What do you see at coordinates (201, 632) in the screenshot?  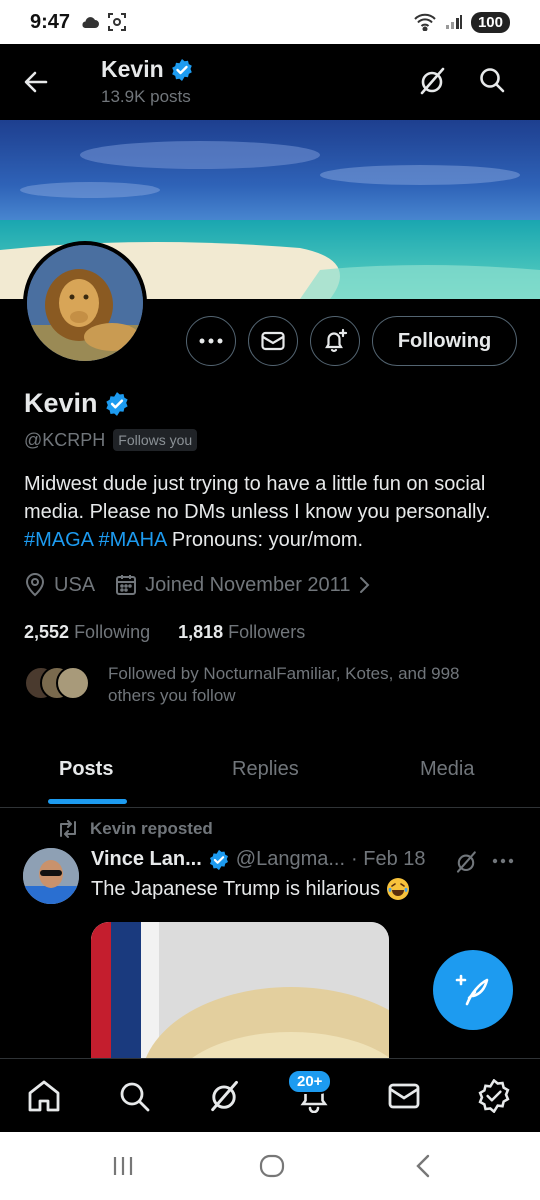 I see `followers-count: 1,818` at bounding box center [201, 632].